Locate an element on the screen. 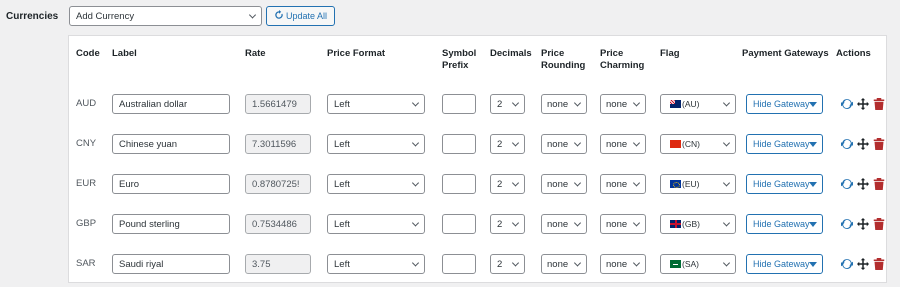 This screenshot has height=287, width=900. label-value: Australian dollar is located at coordinates (153, 104).